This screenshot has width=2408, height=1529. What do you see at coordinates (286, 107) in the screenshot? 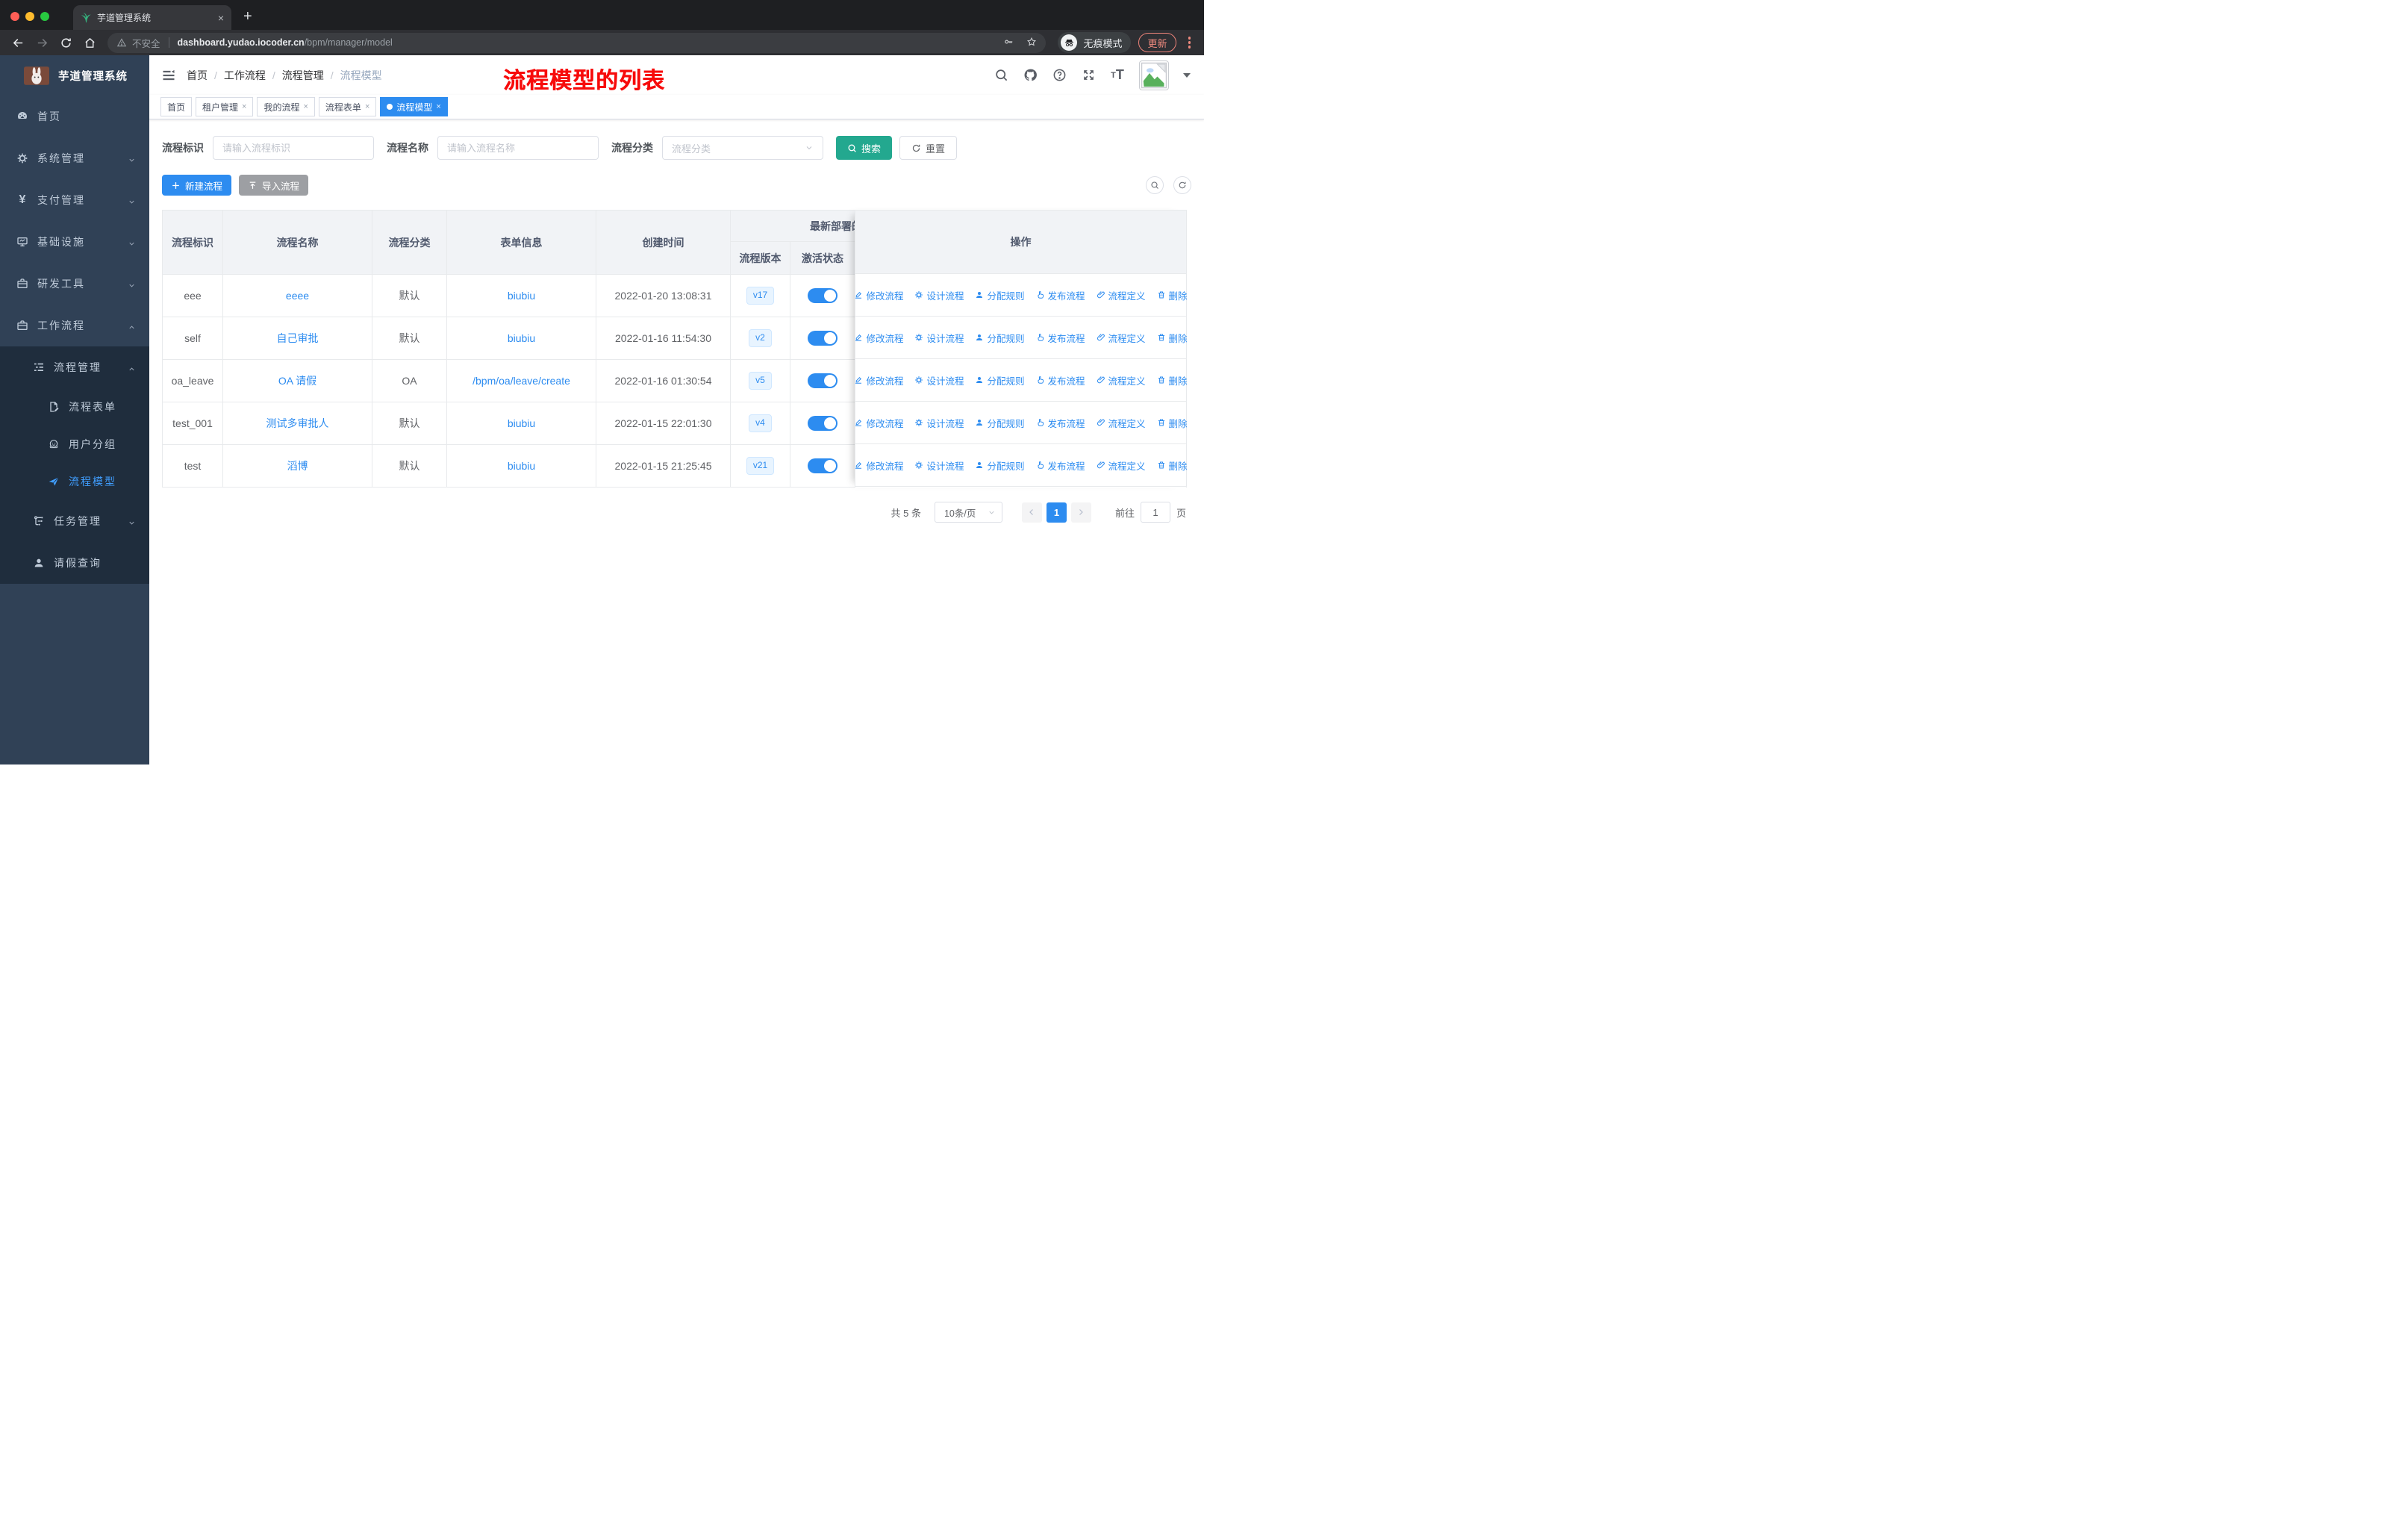
I see `tag-我的流程: 我的流程 ×` at bounding box center [286, 107].